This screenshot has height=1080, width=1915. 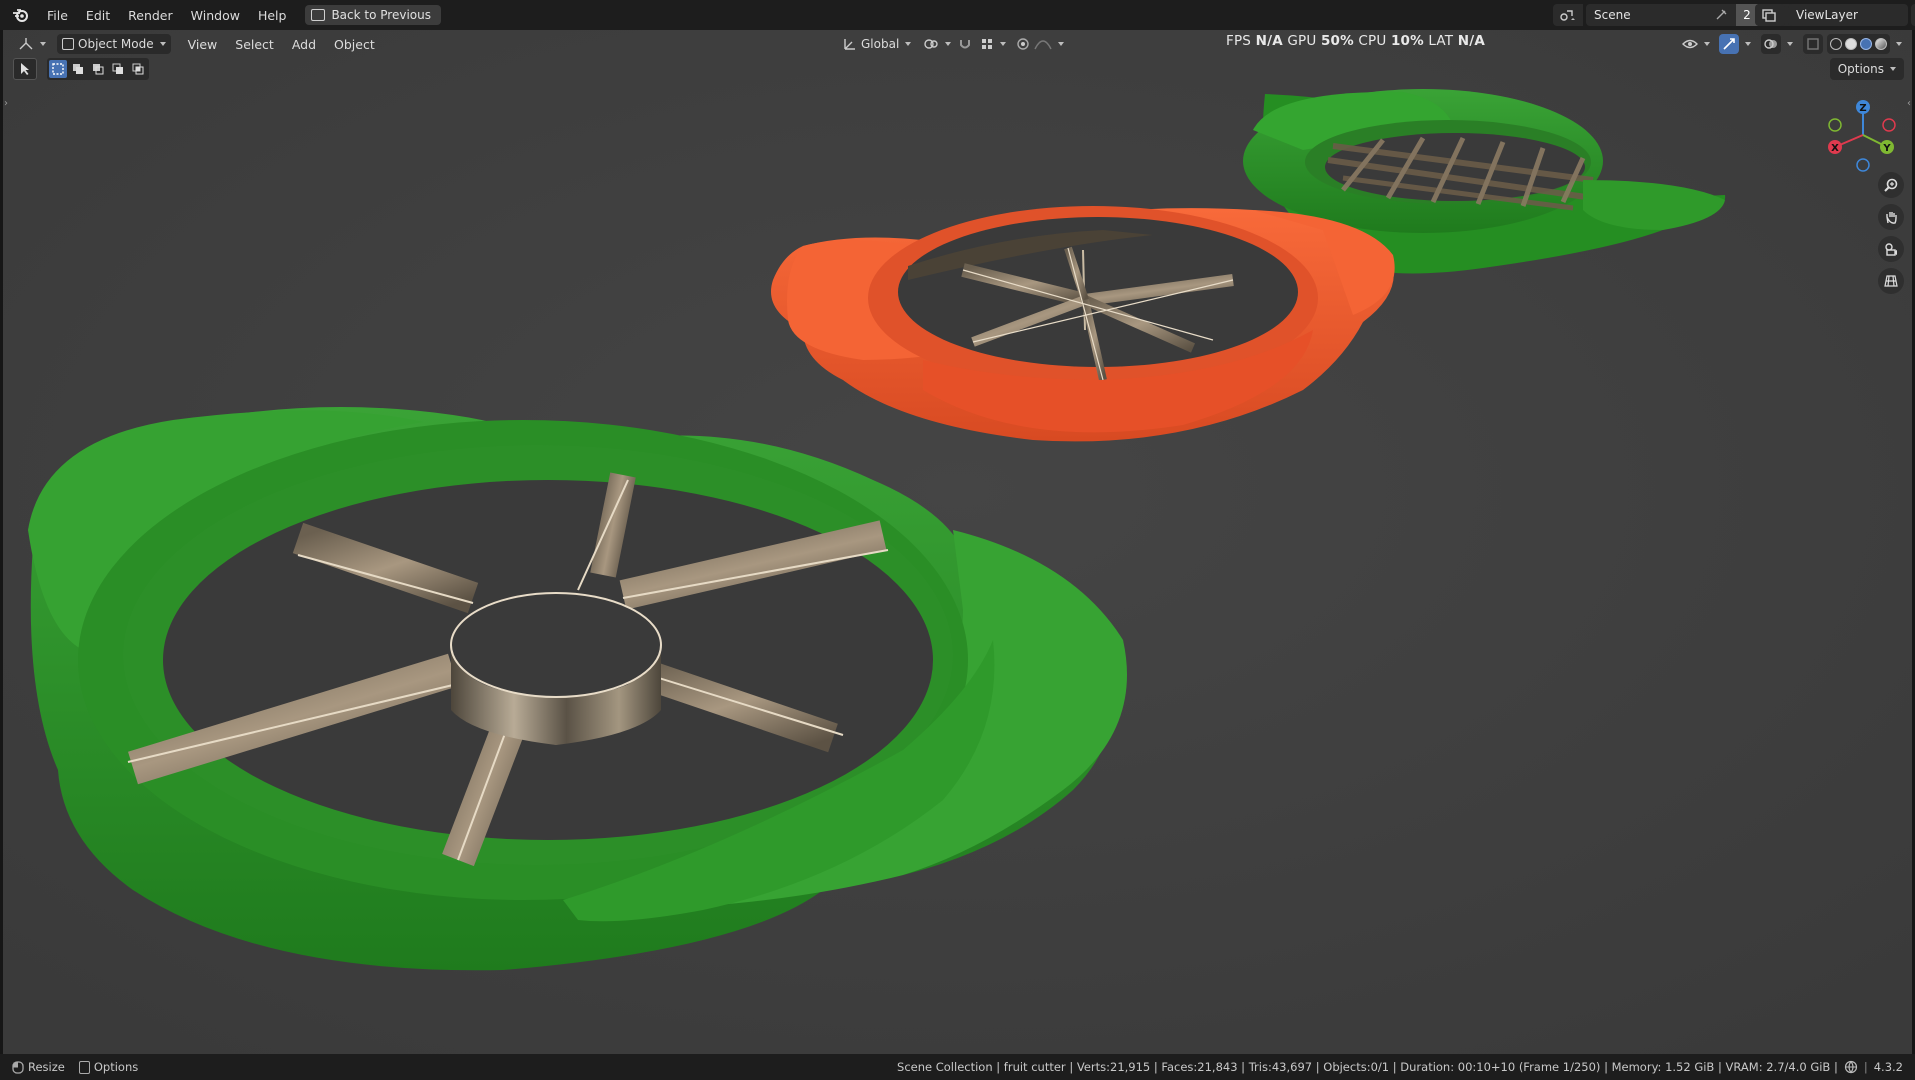 What do you see at coordinates (1407, 41) in the screenshot?
I see `cpu-value: 10%` at bounding box center [1407, 41].